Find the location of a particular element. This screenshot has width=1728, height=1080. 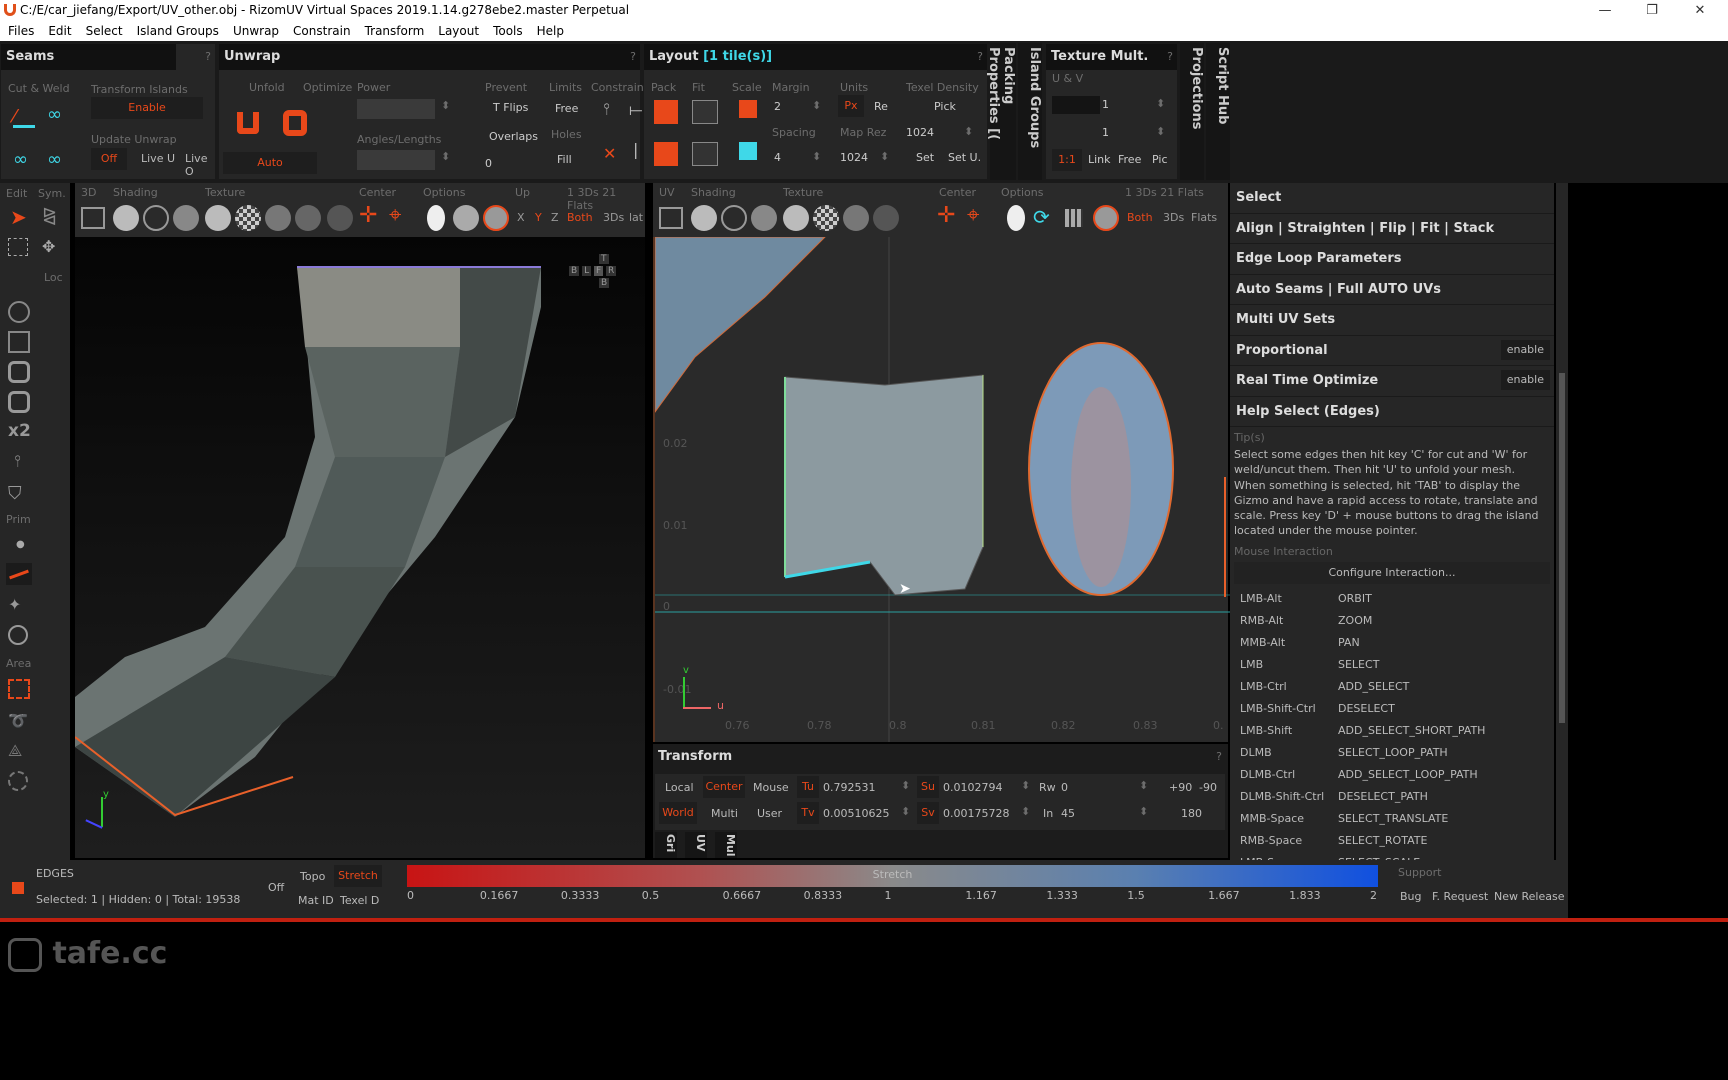

mat-id-button: Mat ID is located at coordinates (316, 900).